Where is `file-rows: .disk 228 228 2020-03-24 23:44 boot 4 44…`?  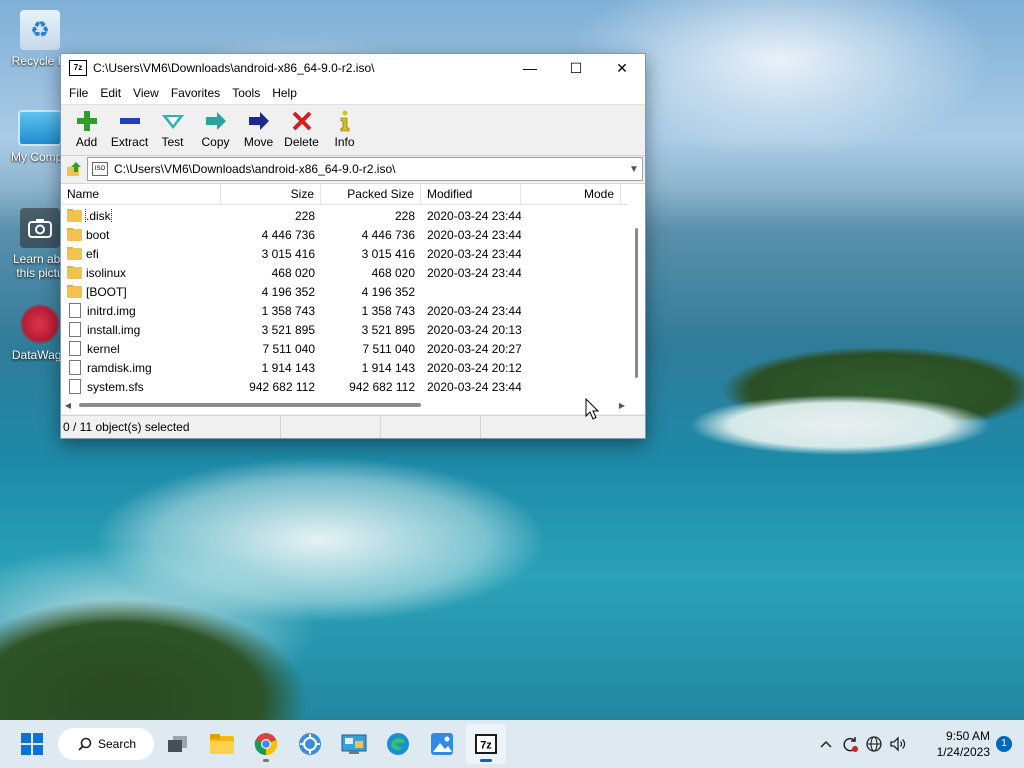 file-rows: .disk 228 228 2020-03-24 23:44 boot 4 44… is located at coordinates (345, 301).